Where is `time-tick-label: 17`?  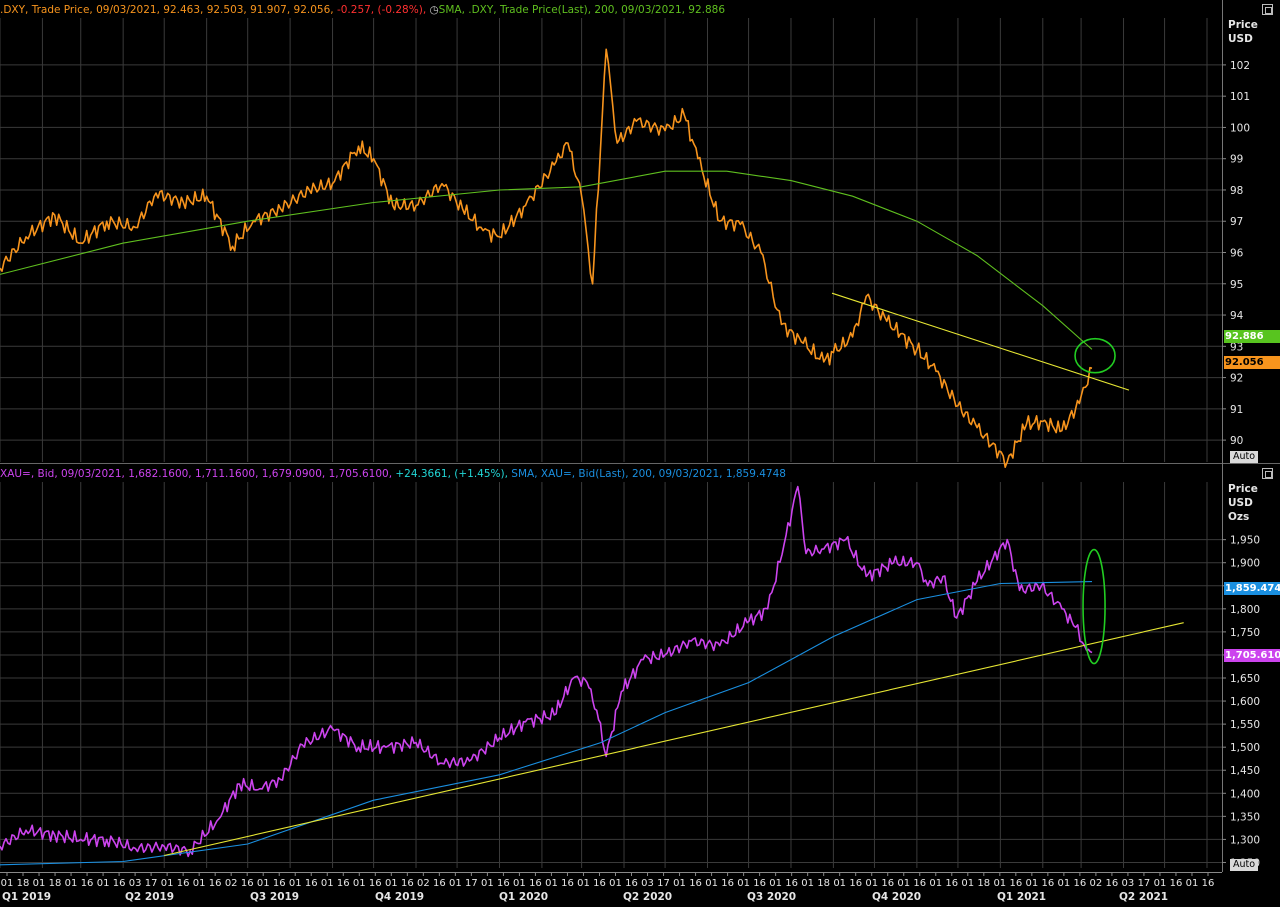 time-tick-label: 17 is located at coordinates (663, 883).